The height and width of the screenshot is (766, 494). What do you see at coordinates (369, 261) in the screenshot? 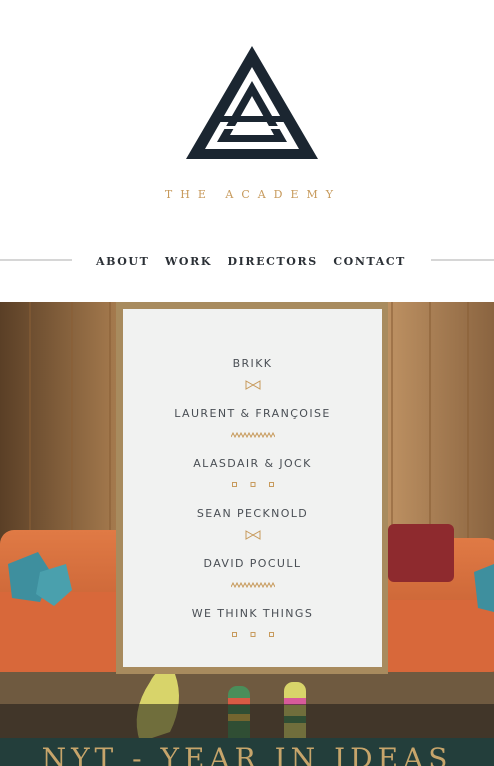
I see `nav-contact: CONTACT` at bounding box center [369, 261].